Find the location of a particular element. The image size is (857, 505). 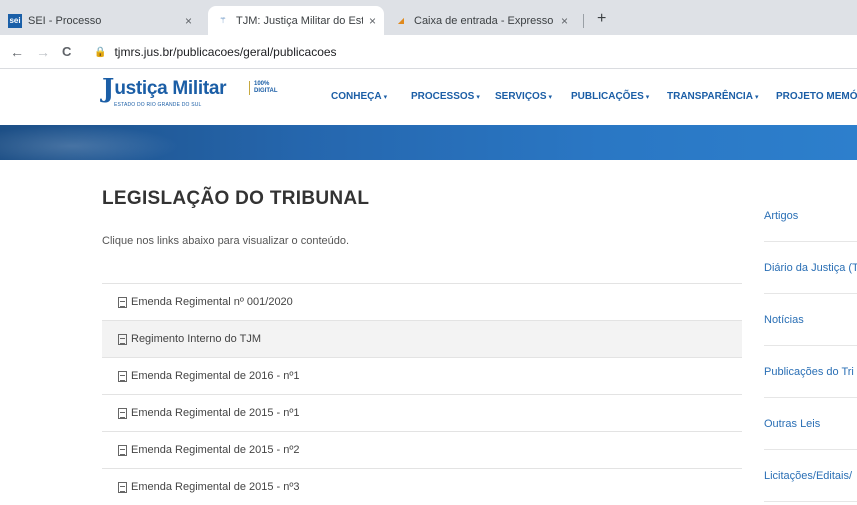

menu-processos: PROCESSOS ▾ is located at coordinates (445, 96).